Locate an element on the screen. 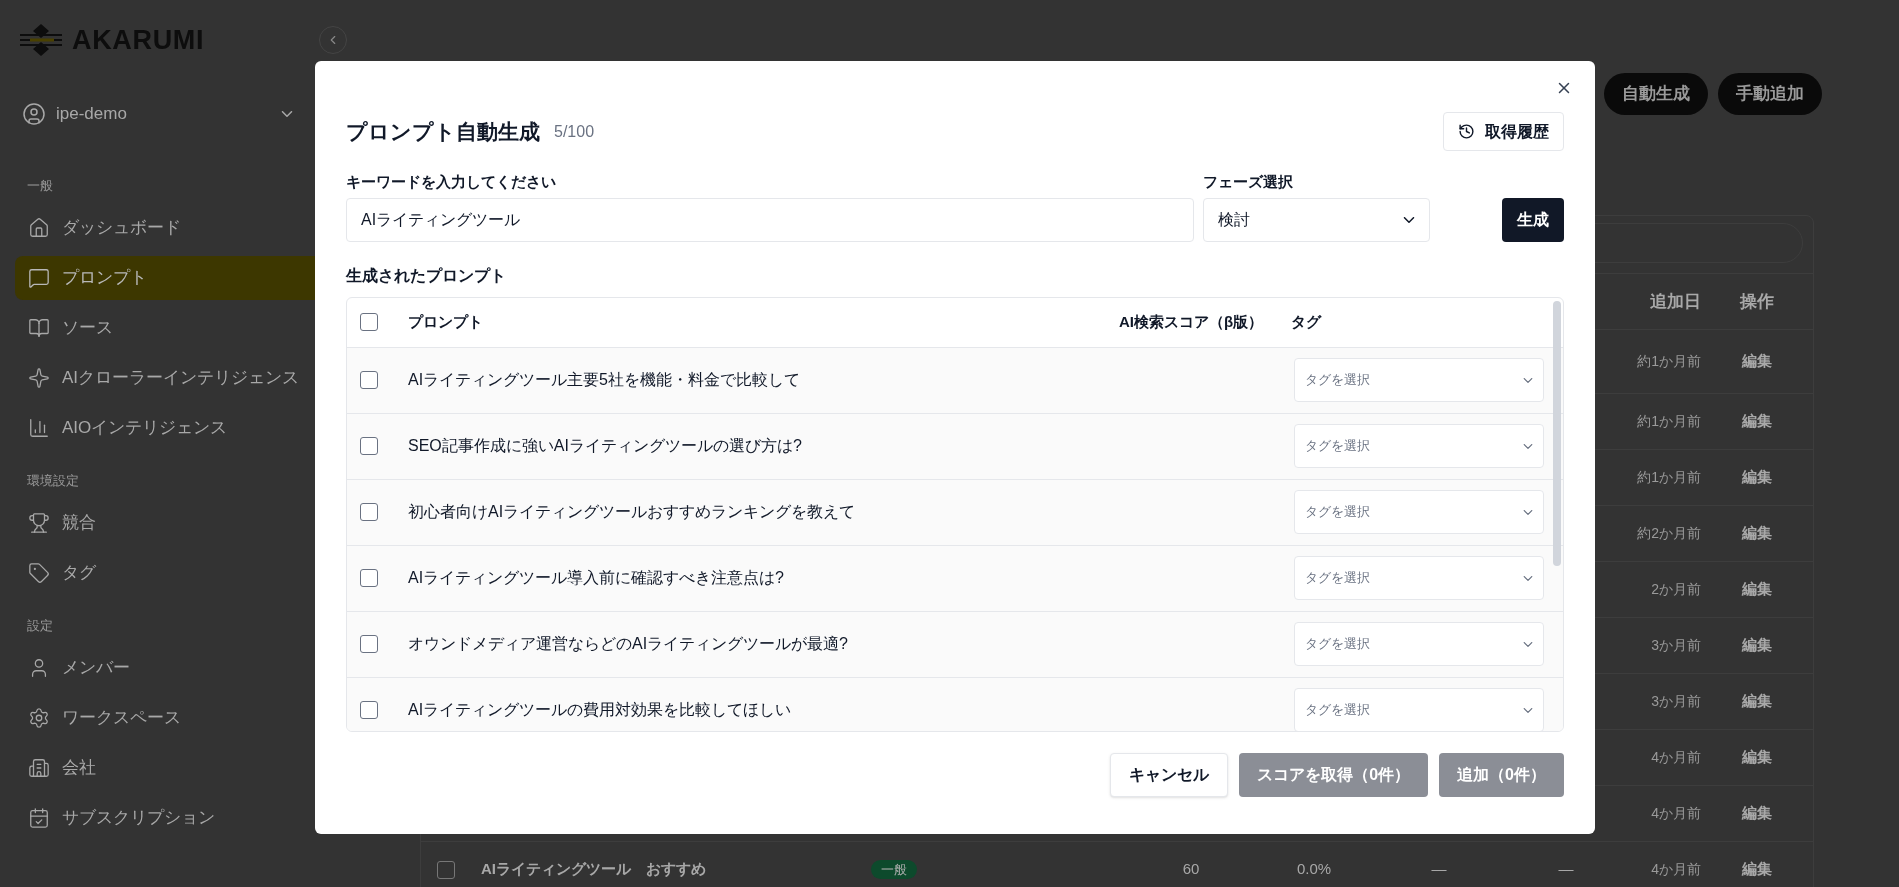 The image size is (1899, 887). phase-select: 検討 is located at coordinates (1316, 219).